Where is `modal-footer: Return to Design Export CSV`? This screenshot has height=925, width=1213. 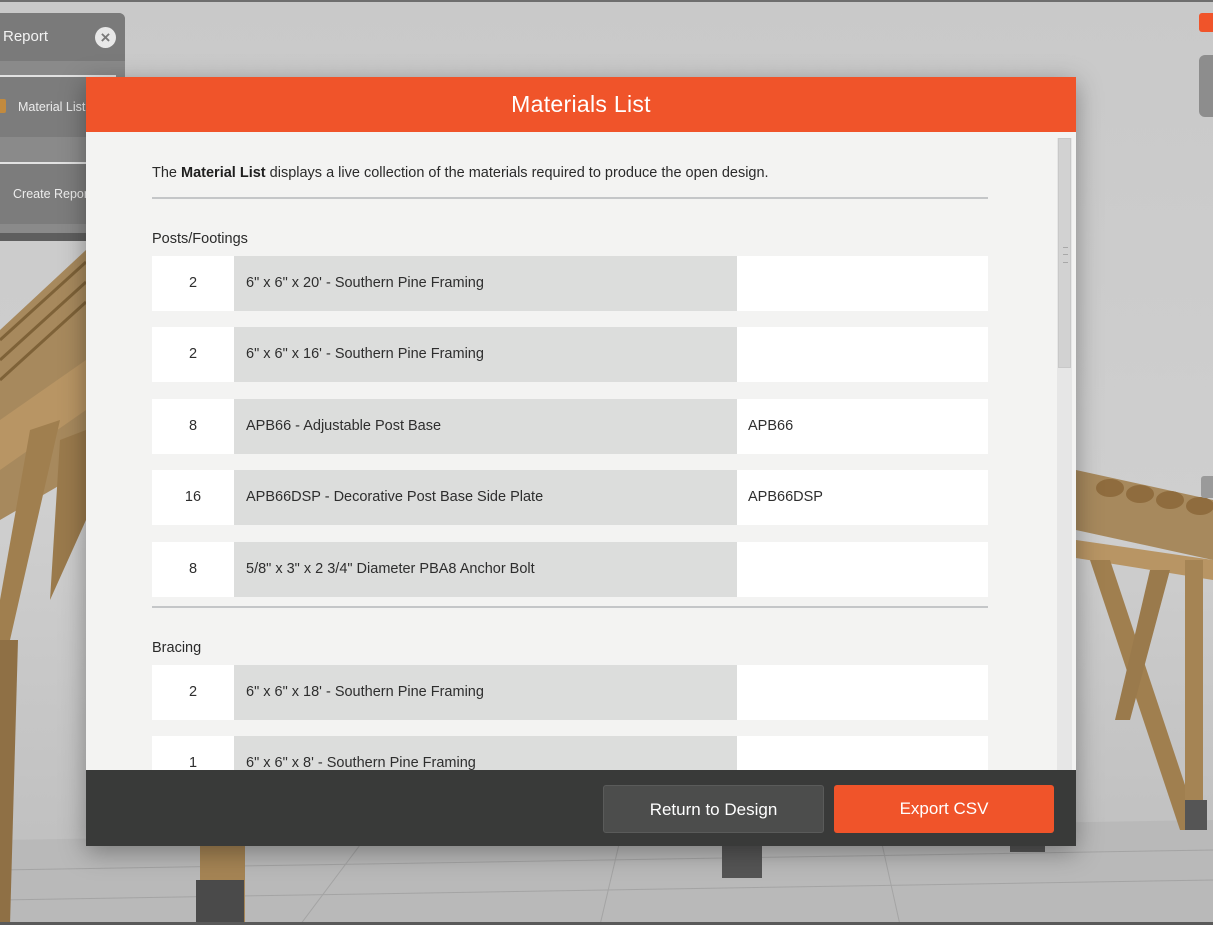 modal-footer: Return to Design Export CSV is located at coordinates (581, 808).